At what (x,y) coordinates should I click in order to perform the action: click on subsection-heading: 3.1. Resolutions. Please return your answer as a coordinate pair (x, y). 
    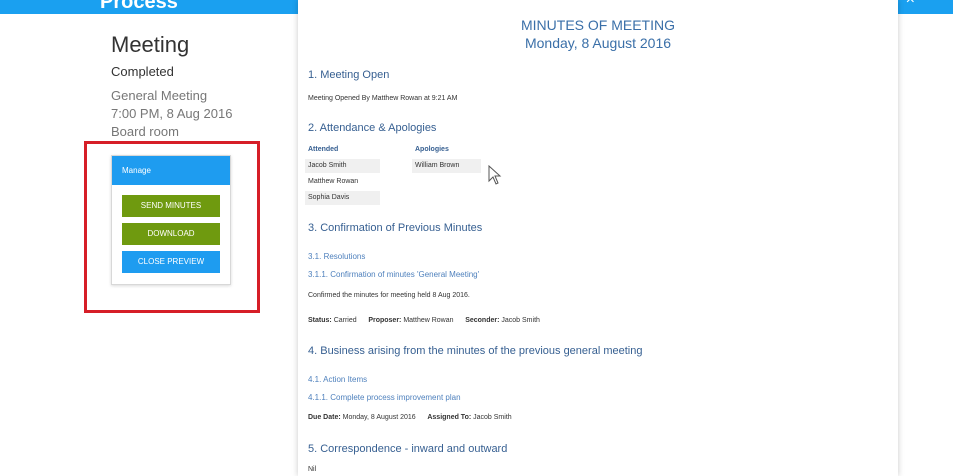
    Looking at the image, I should click on (337, 256).